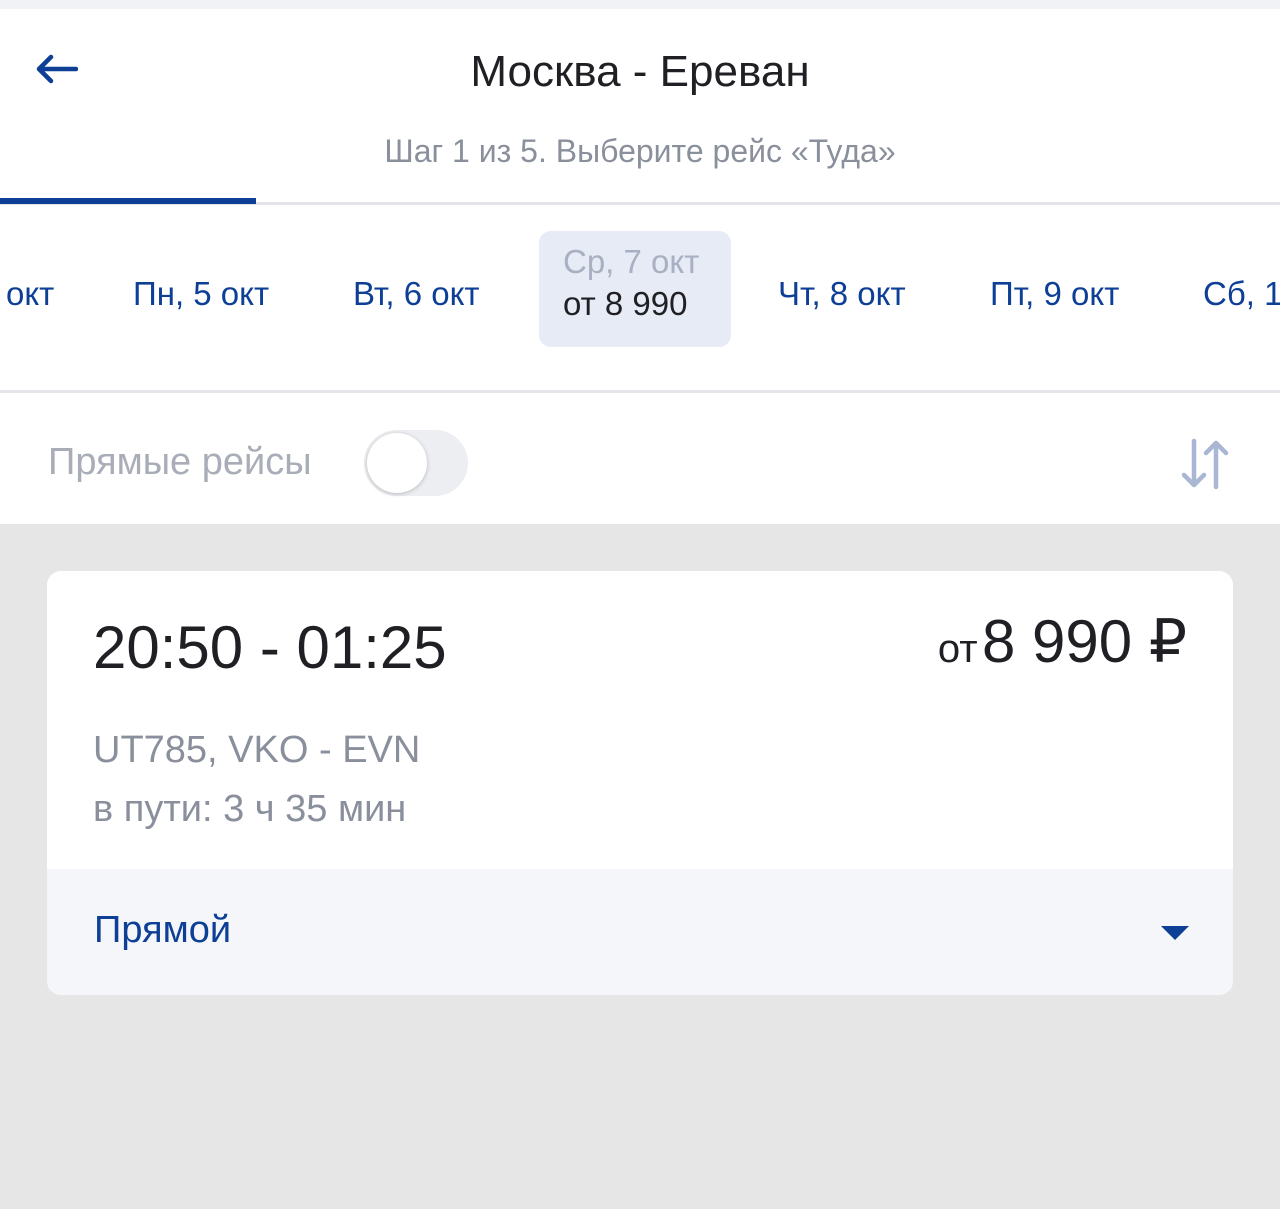  I want to click on flight-price: от 8 990 ₽, so click(1062, 642).